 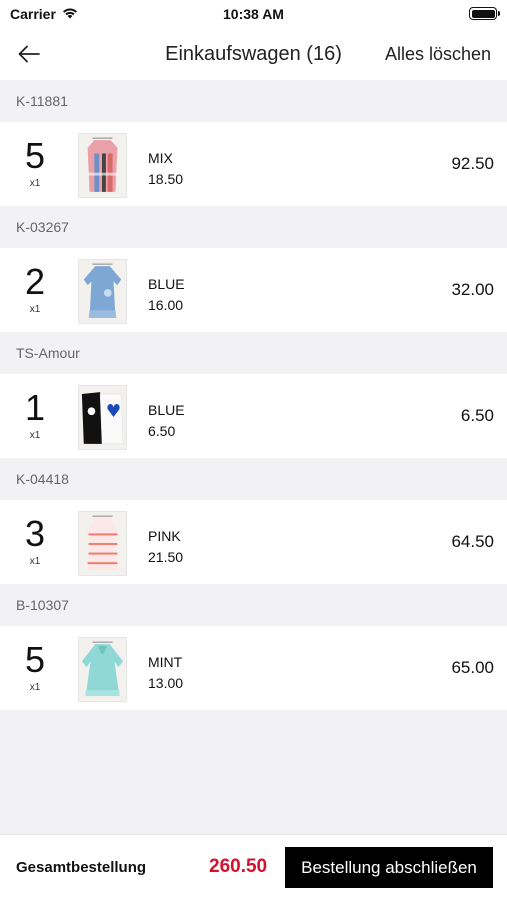 I want to click on cart-item: 1 x1 BLUE 6.50 6.50, so click(x=253, y=416).